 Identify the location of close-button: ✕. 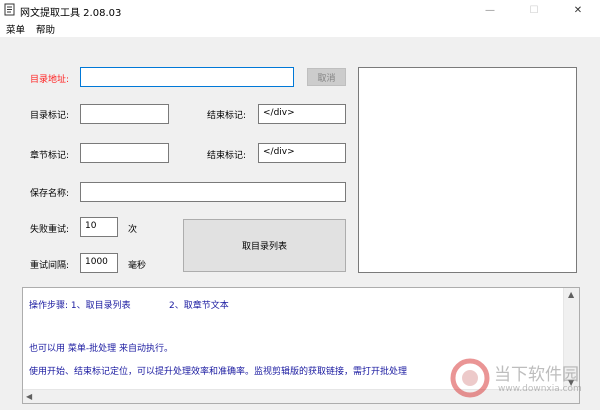
(578, 10).